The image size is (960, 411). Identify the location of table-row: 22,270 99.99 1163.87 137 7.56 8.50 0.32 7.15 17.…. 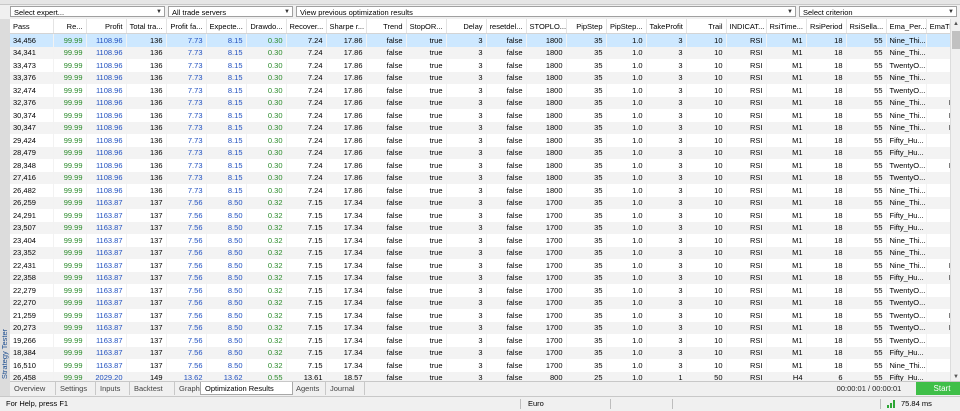
(480, 302).